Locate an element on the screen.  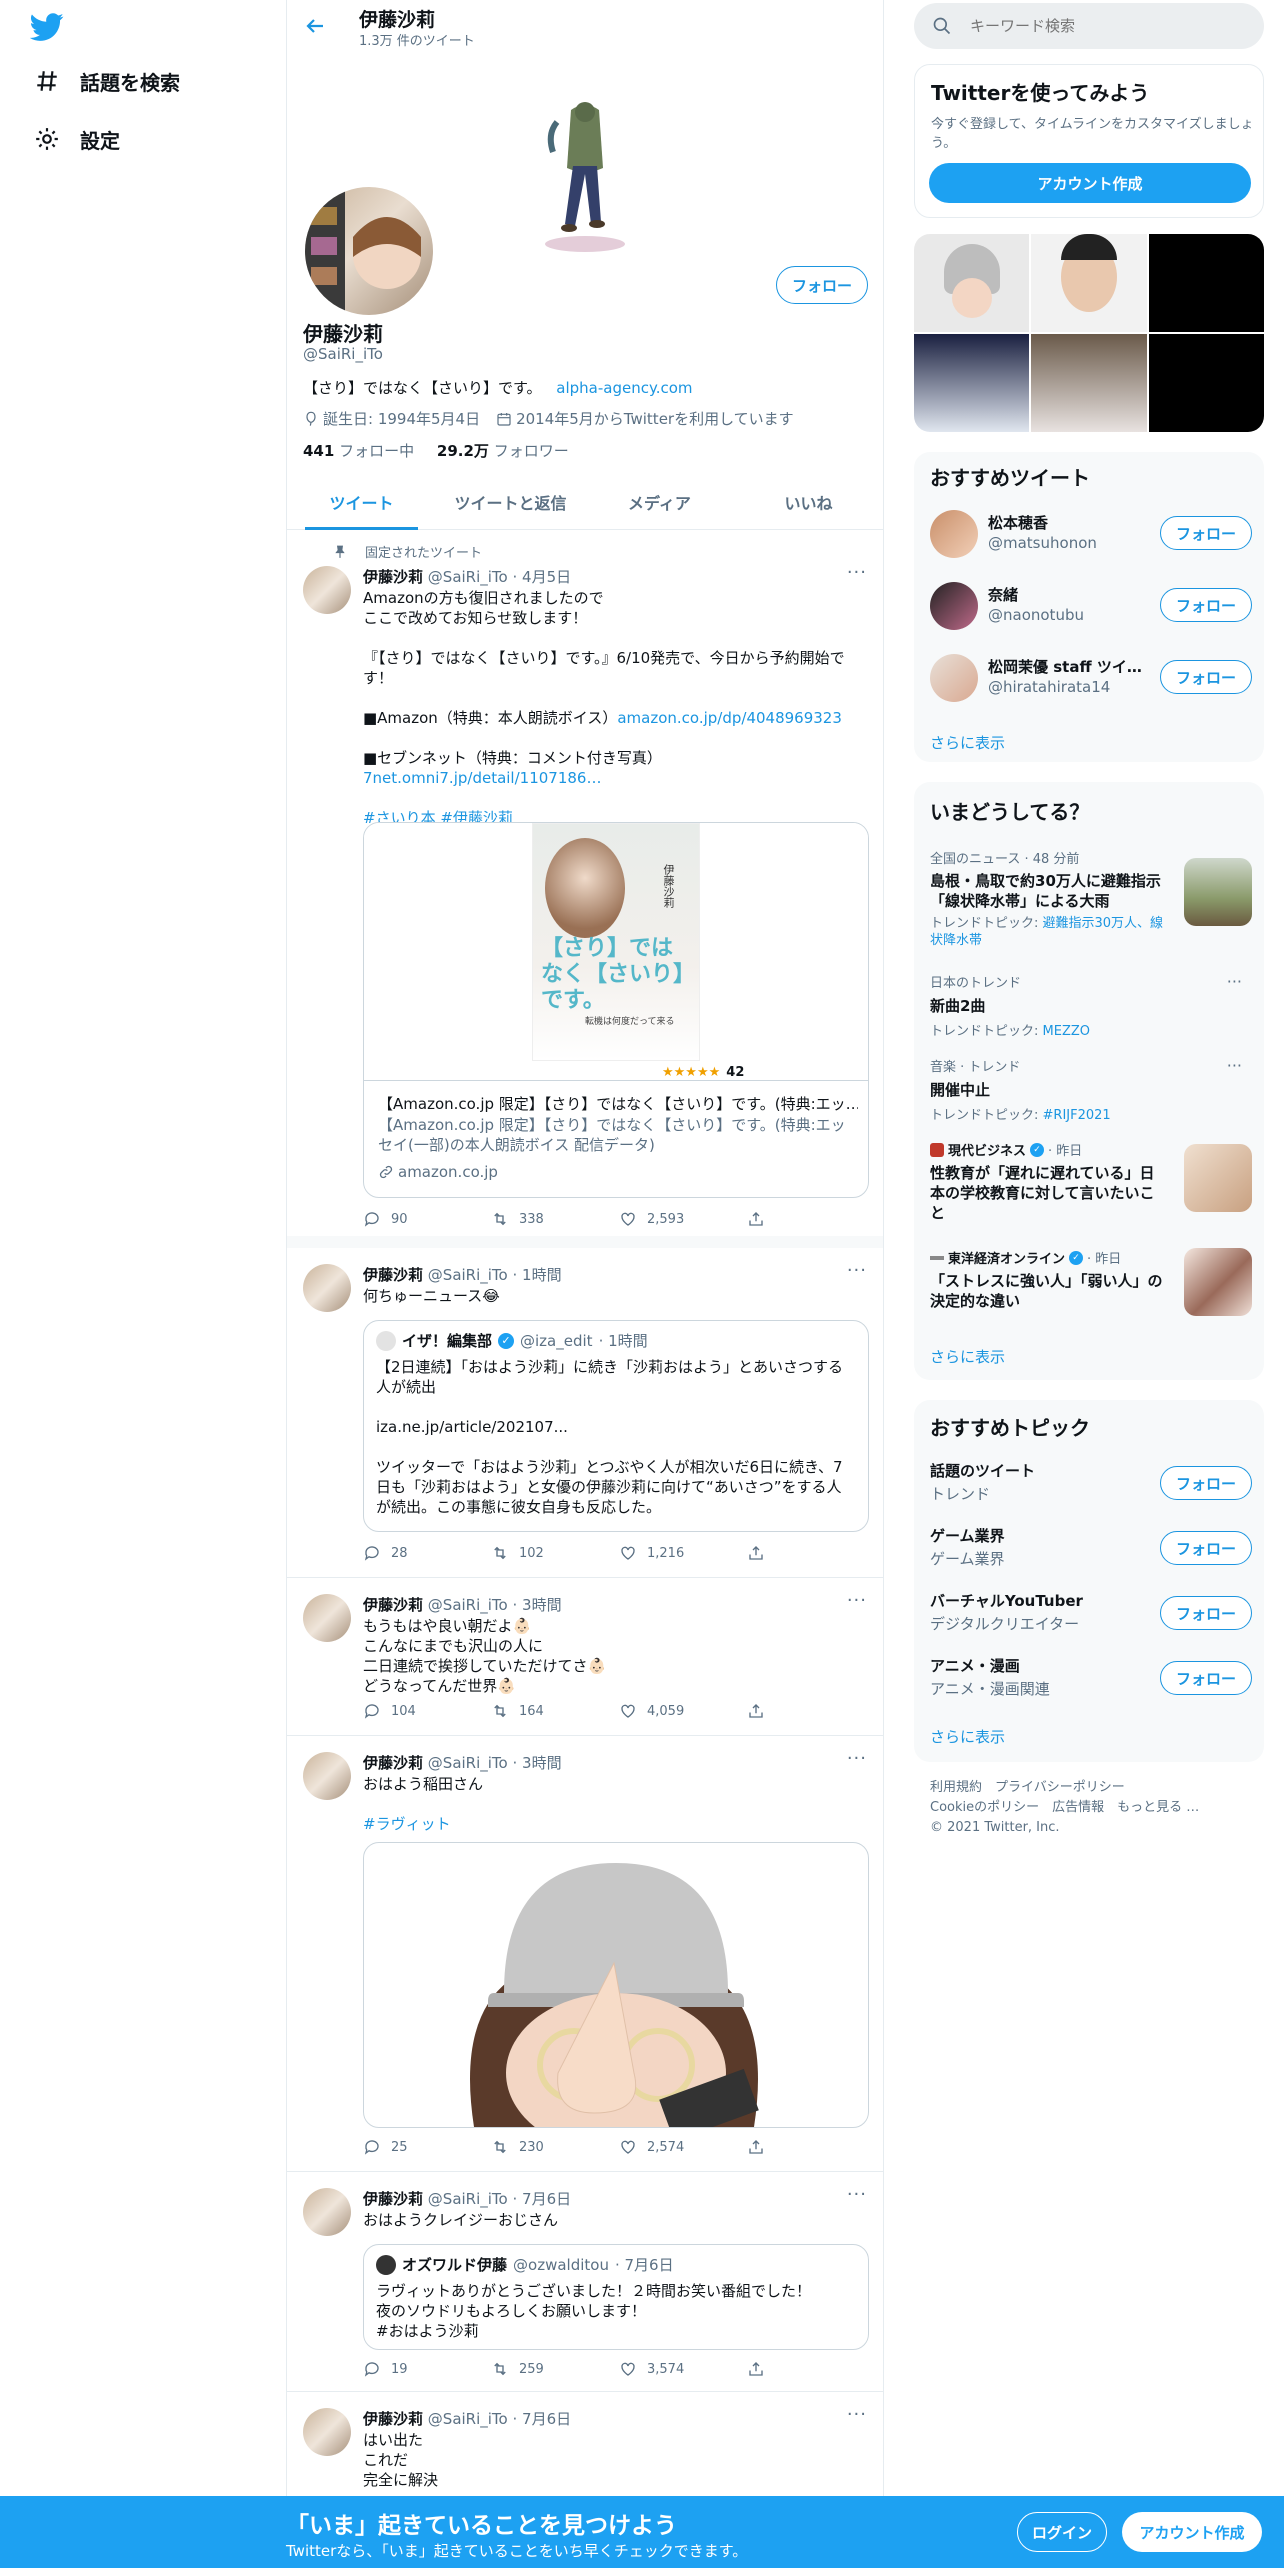
like-button: 3,574 is located at coordinates (651, 2369).